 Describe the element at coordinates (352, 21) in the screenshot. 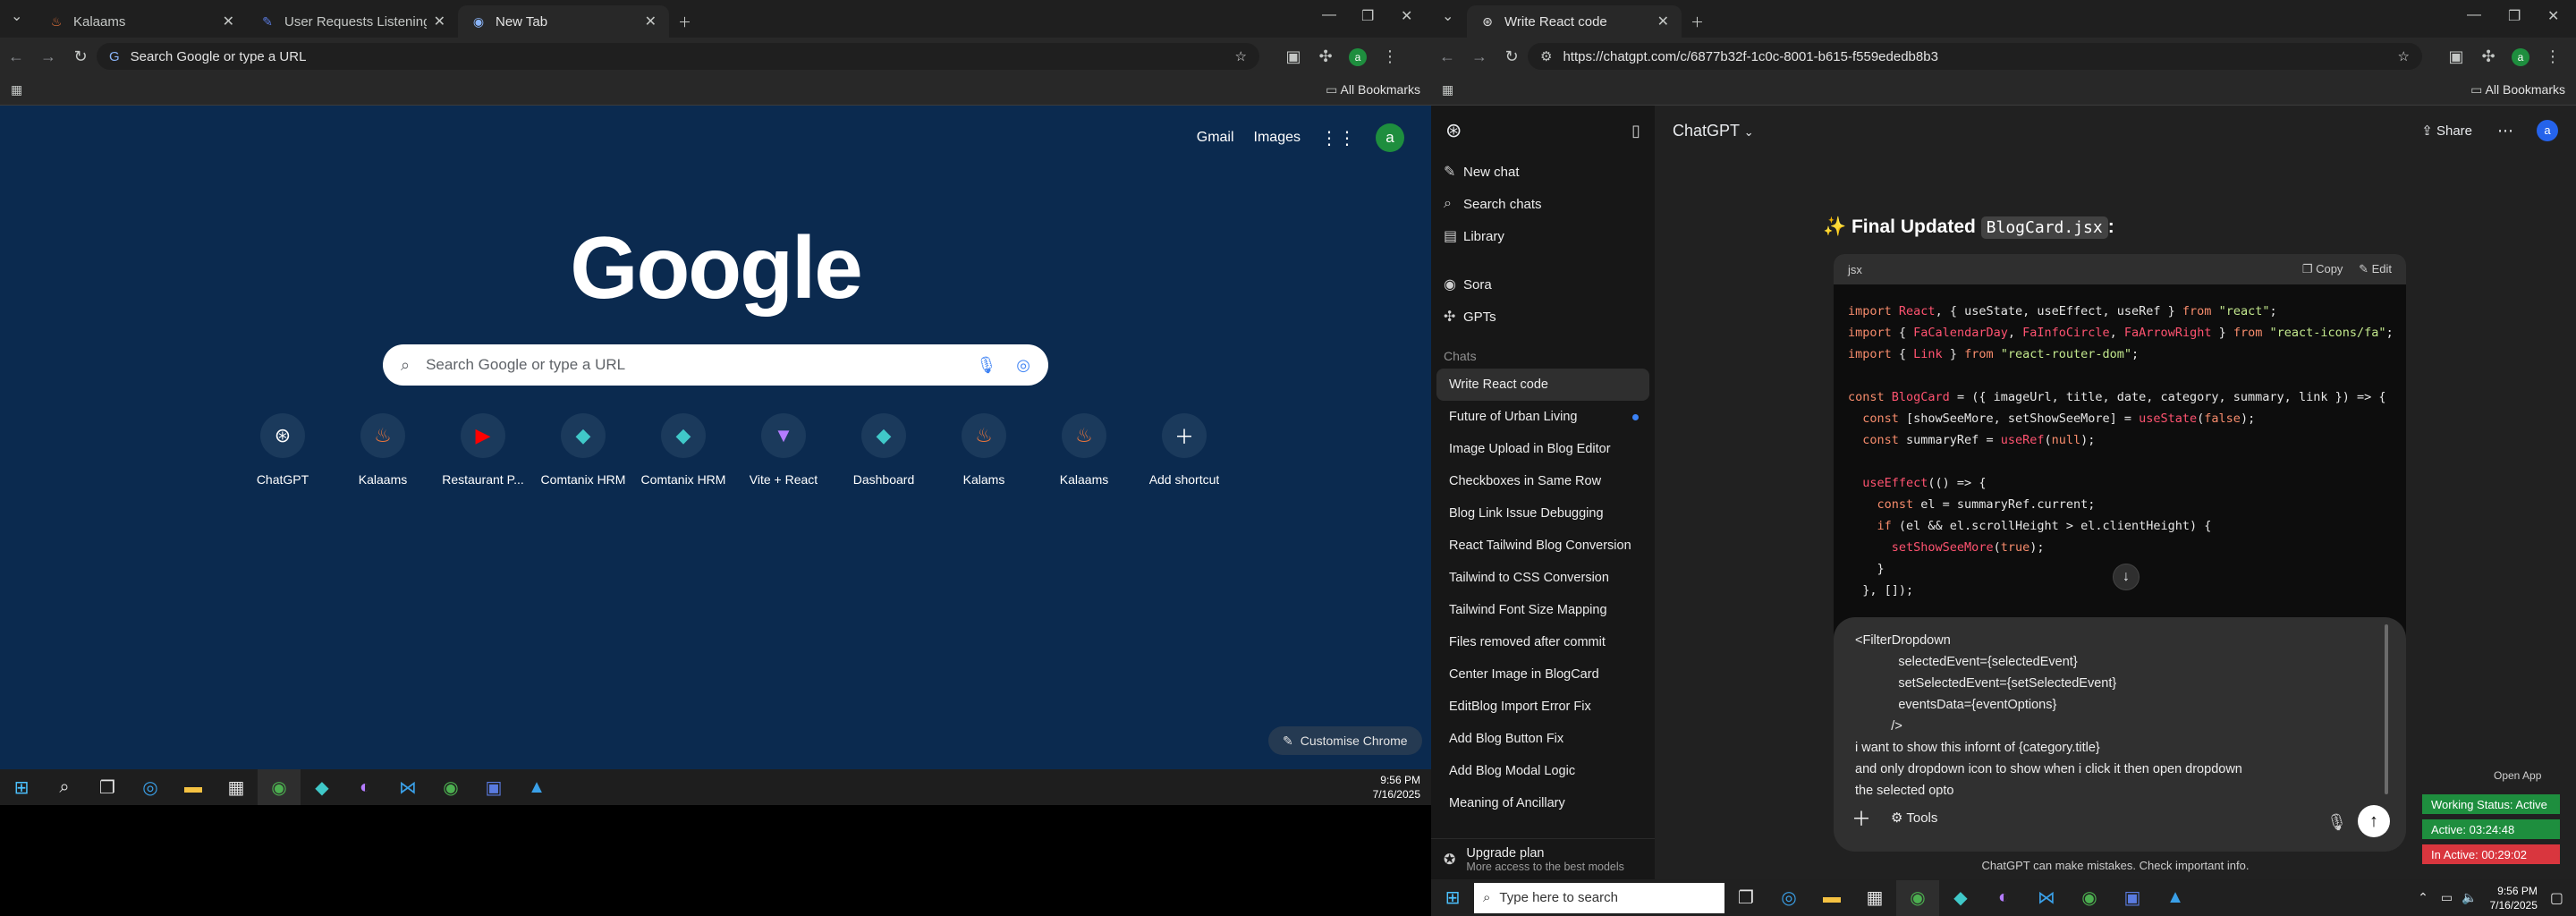

I see `tab-user-requests: ✎ User Requests Listening Assista ✕` at that location.